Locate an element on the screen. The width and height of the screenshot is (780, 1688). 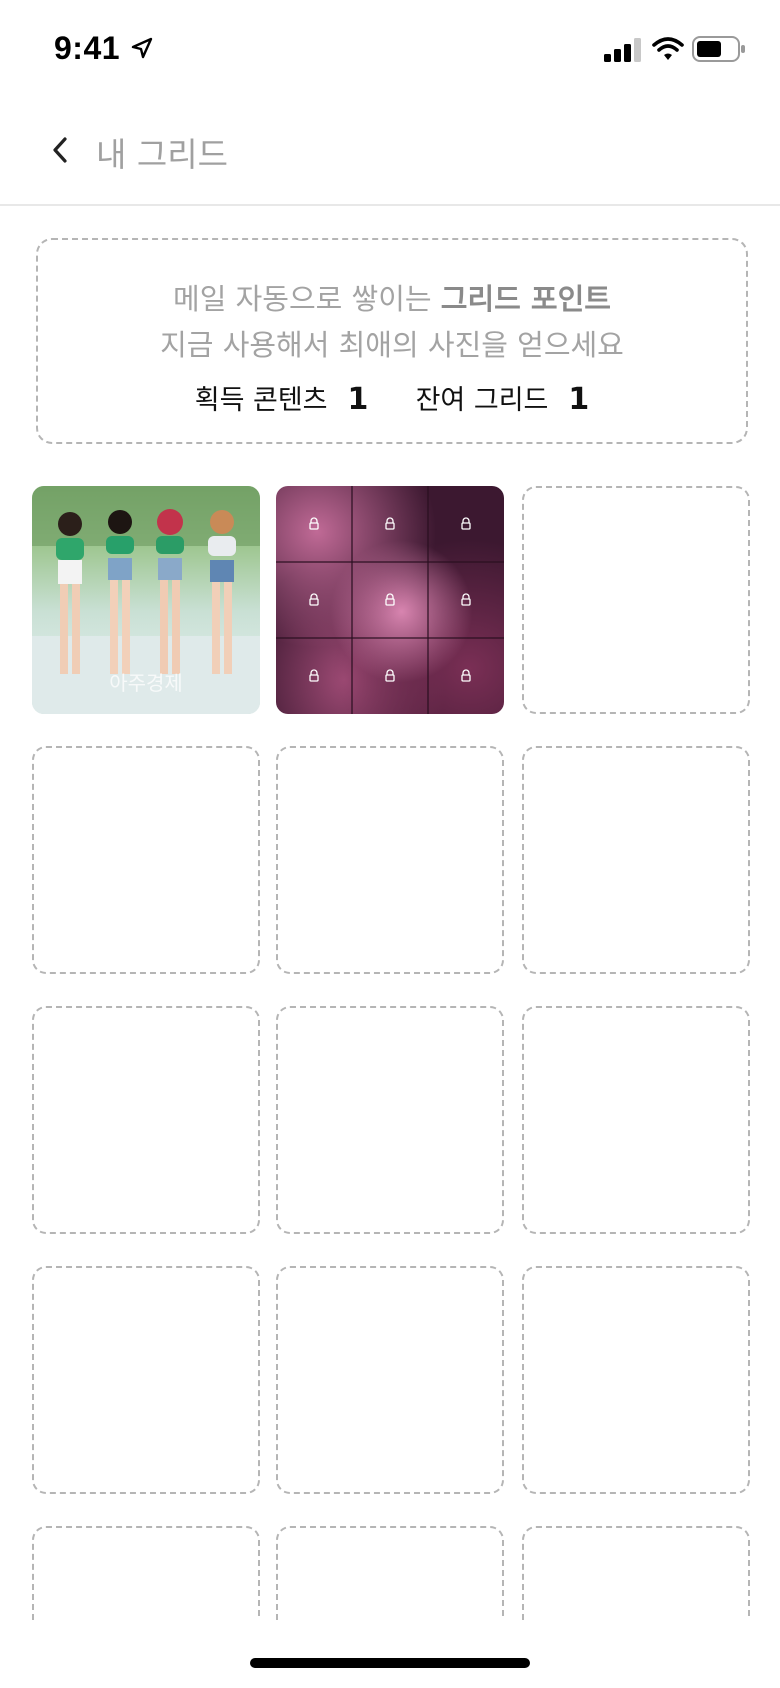
info-line-1-highlight: 그리드 포인트 is located at coordinates (525, 299).